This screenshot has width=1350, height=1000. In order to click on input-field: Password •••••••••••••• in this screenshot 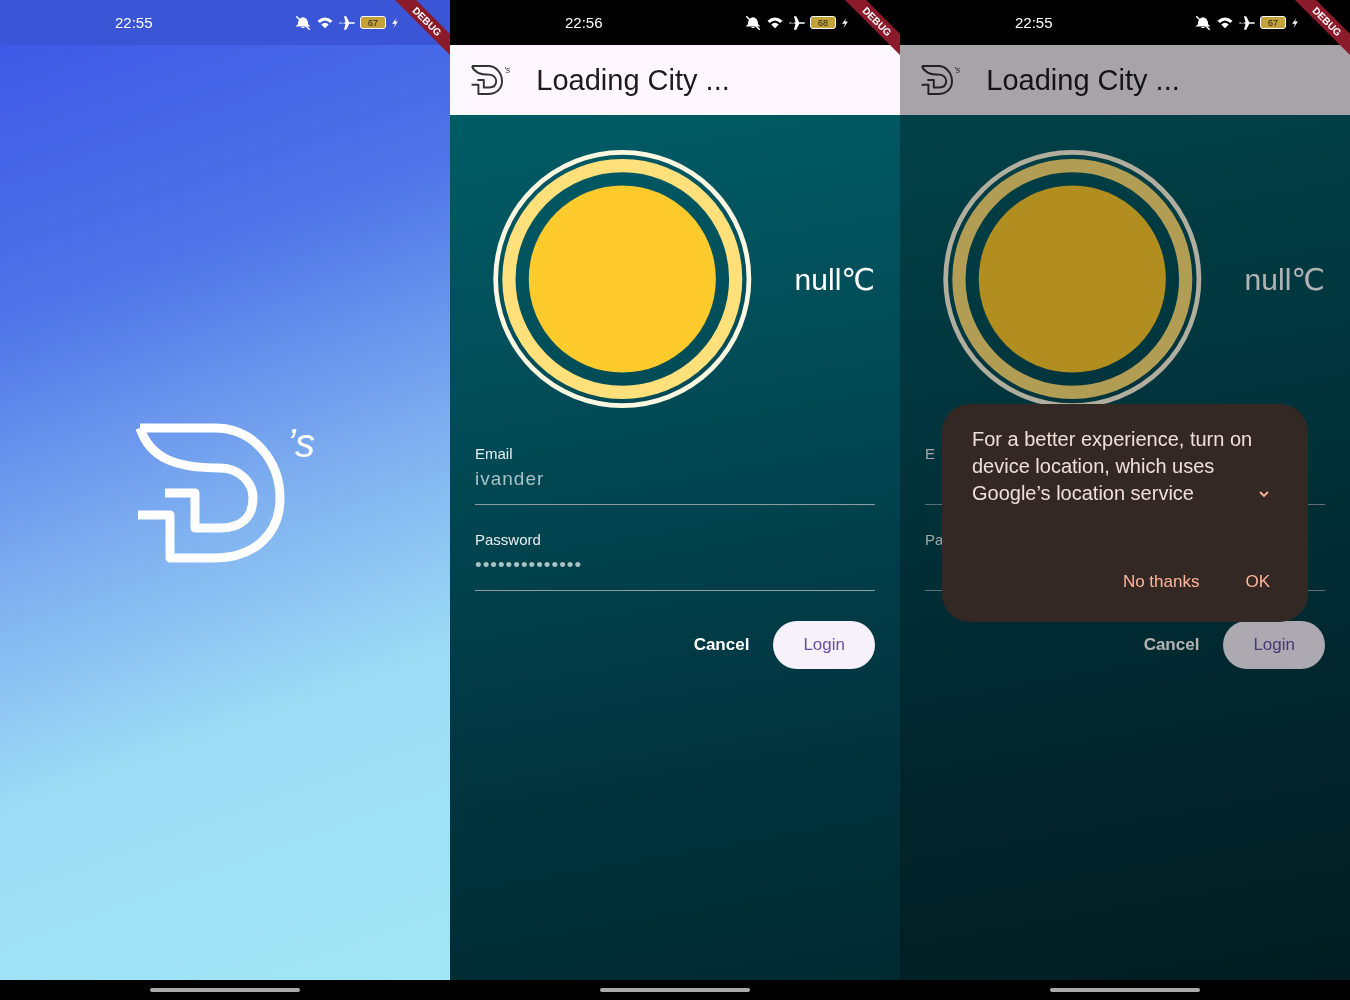, I will do `click(675, 561)`.